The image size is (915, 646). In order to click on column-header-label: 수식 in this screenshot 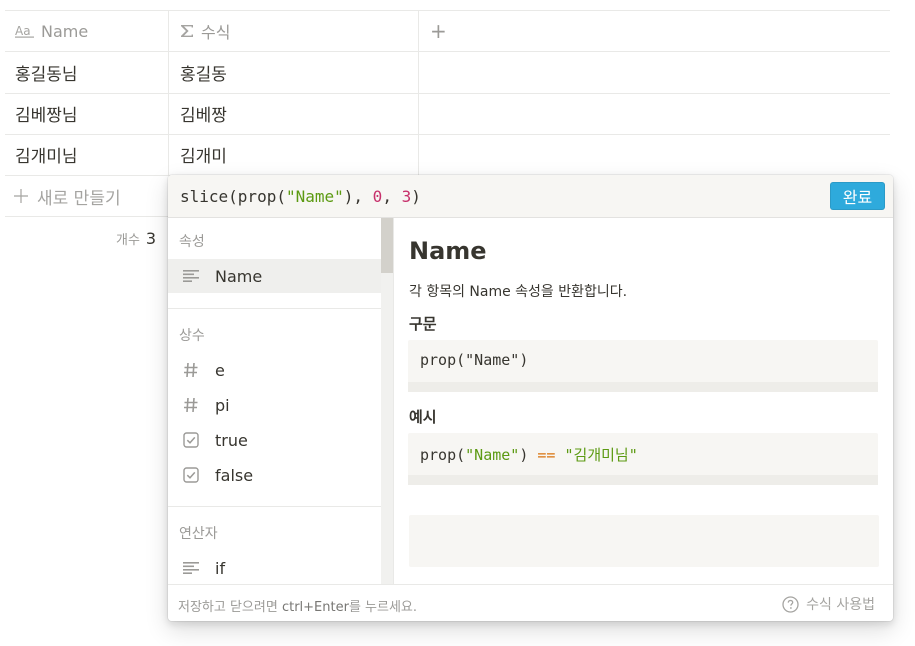, I will do `click(216, 32)`.